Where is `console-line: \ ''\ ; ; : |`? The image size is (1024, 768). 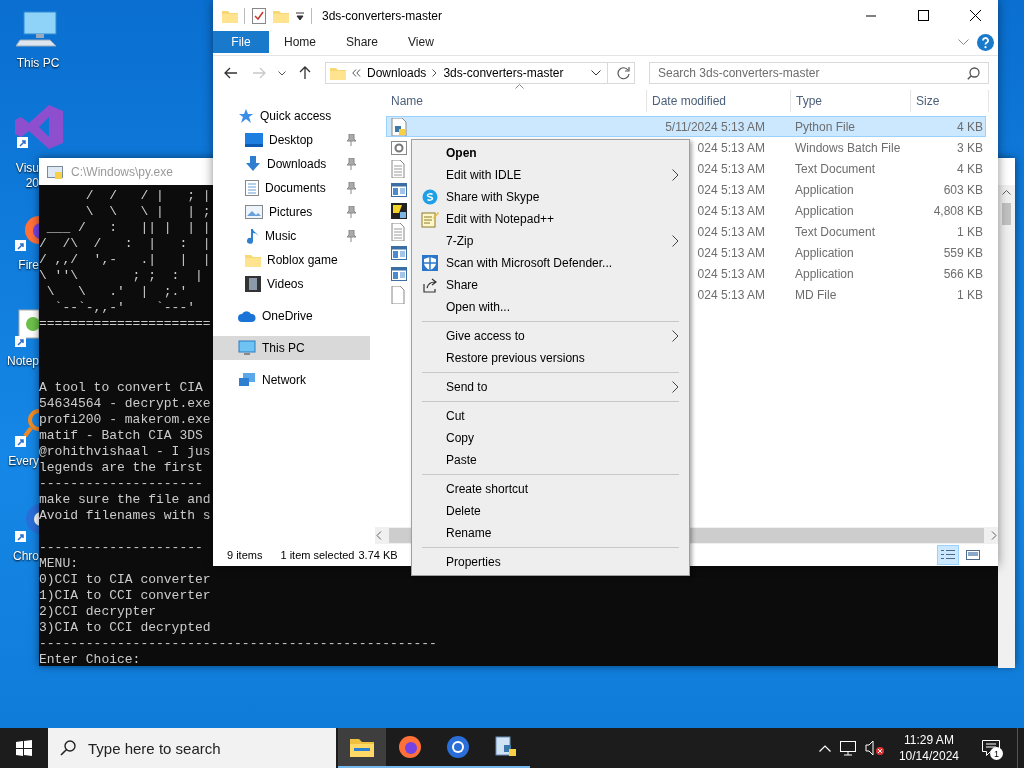
console-line: \ ''\ ; ; : | is located at coordinates (121, 276).